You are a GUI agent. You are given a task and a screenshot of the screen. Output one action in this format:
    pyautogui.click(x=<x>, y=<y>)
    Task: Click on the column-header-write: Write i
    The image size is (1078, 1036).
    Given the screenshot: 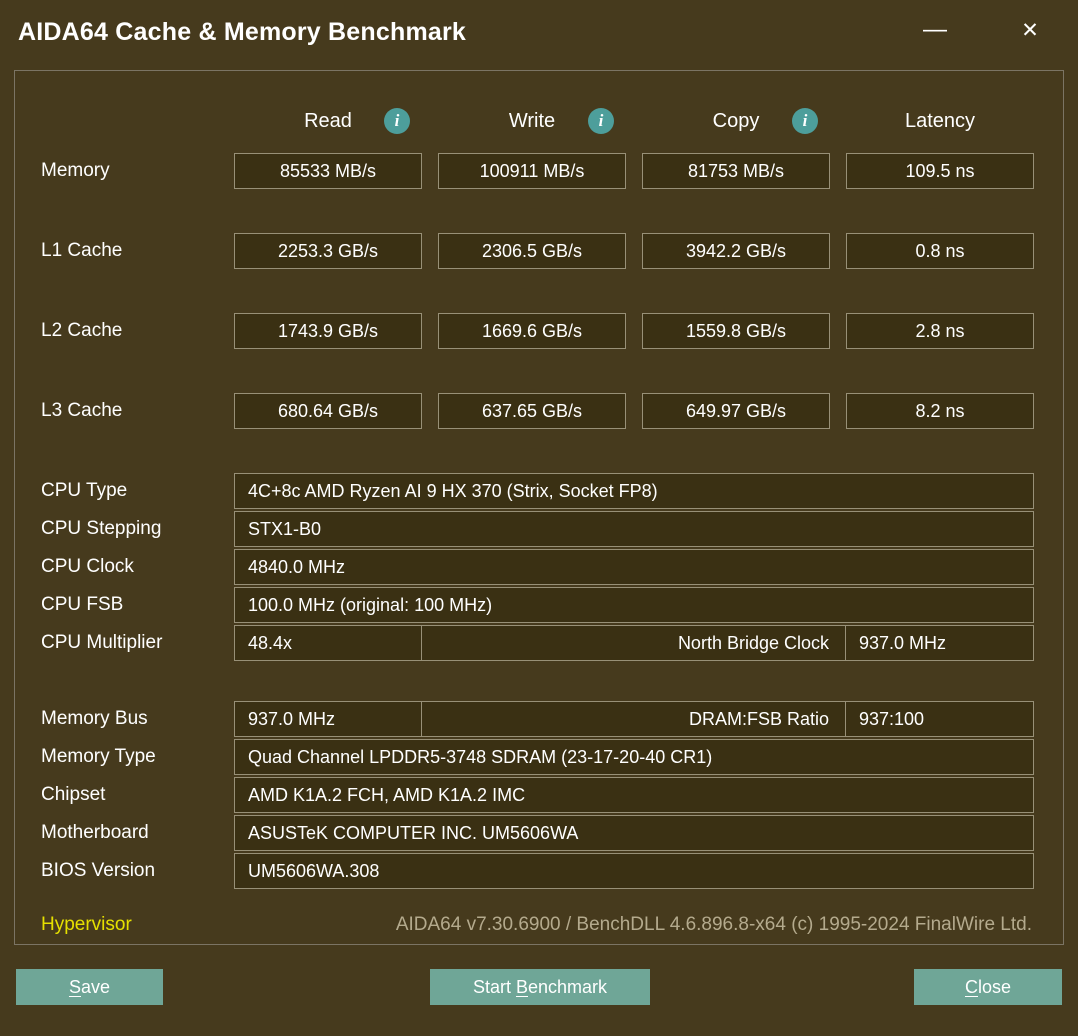 What is the action you would take?
    pyautogui.click(x=532, y=121)
    